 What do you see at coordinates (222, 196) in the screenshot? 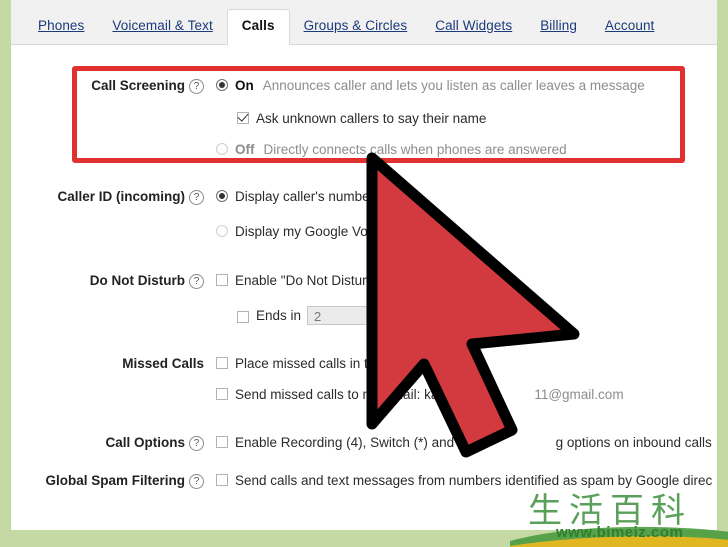
I see `radio-caller-id-number` at bounding box center [222, 196].